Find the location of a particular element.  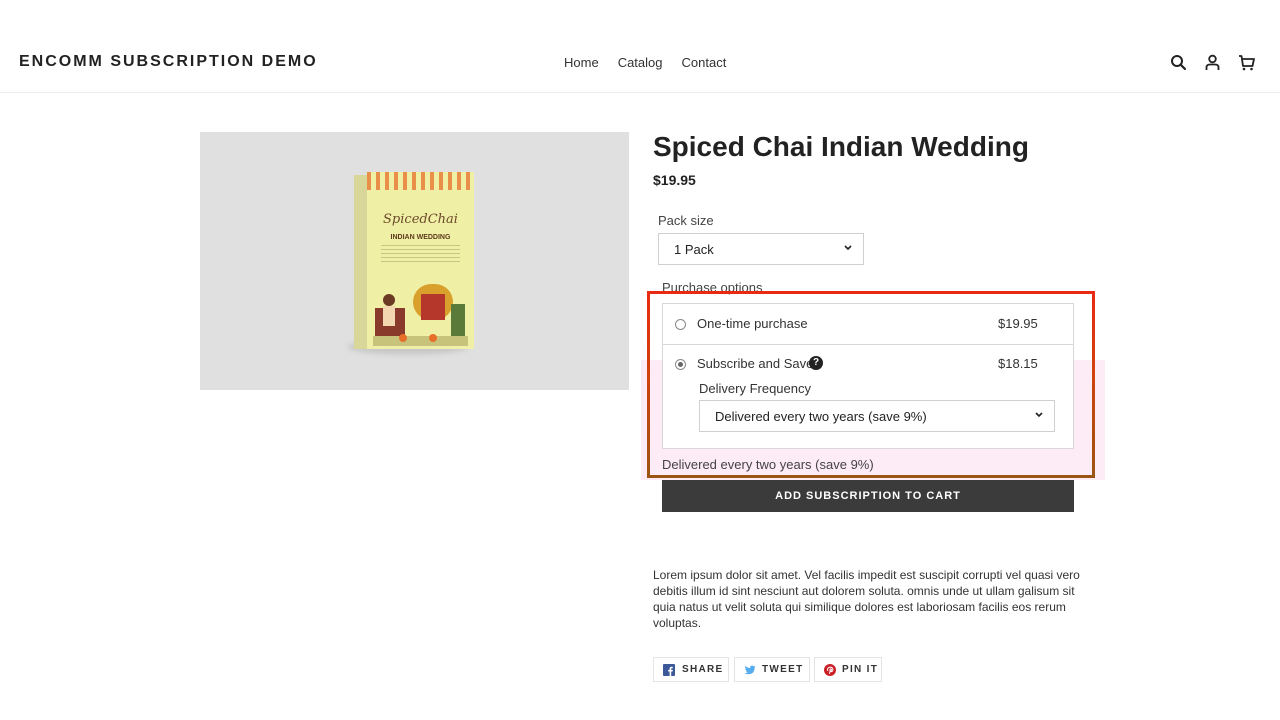

facebook-icon is located at coordinates (669, 670).